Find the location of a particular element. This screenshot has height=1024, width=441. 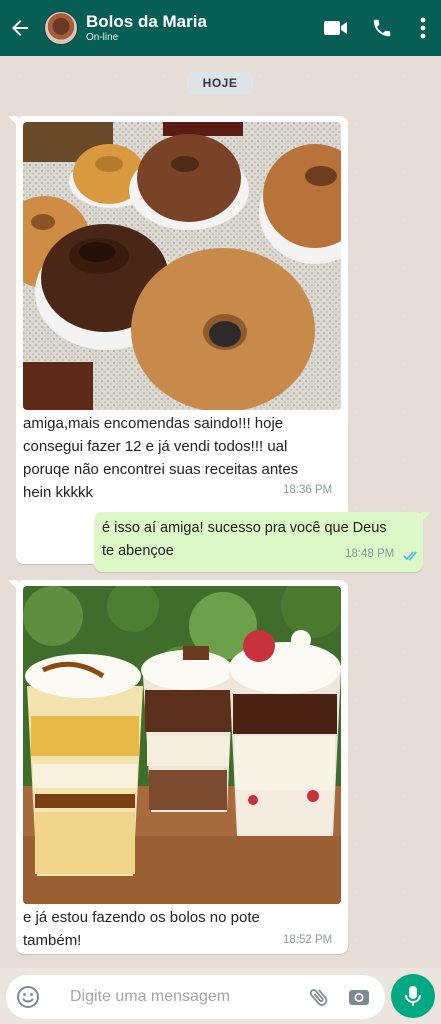

contact-status: On-line is located at coordinates (102, 37).